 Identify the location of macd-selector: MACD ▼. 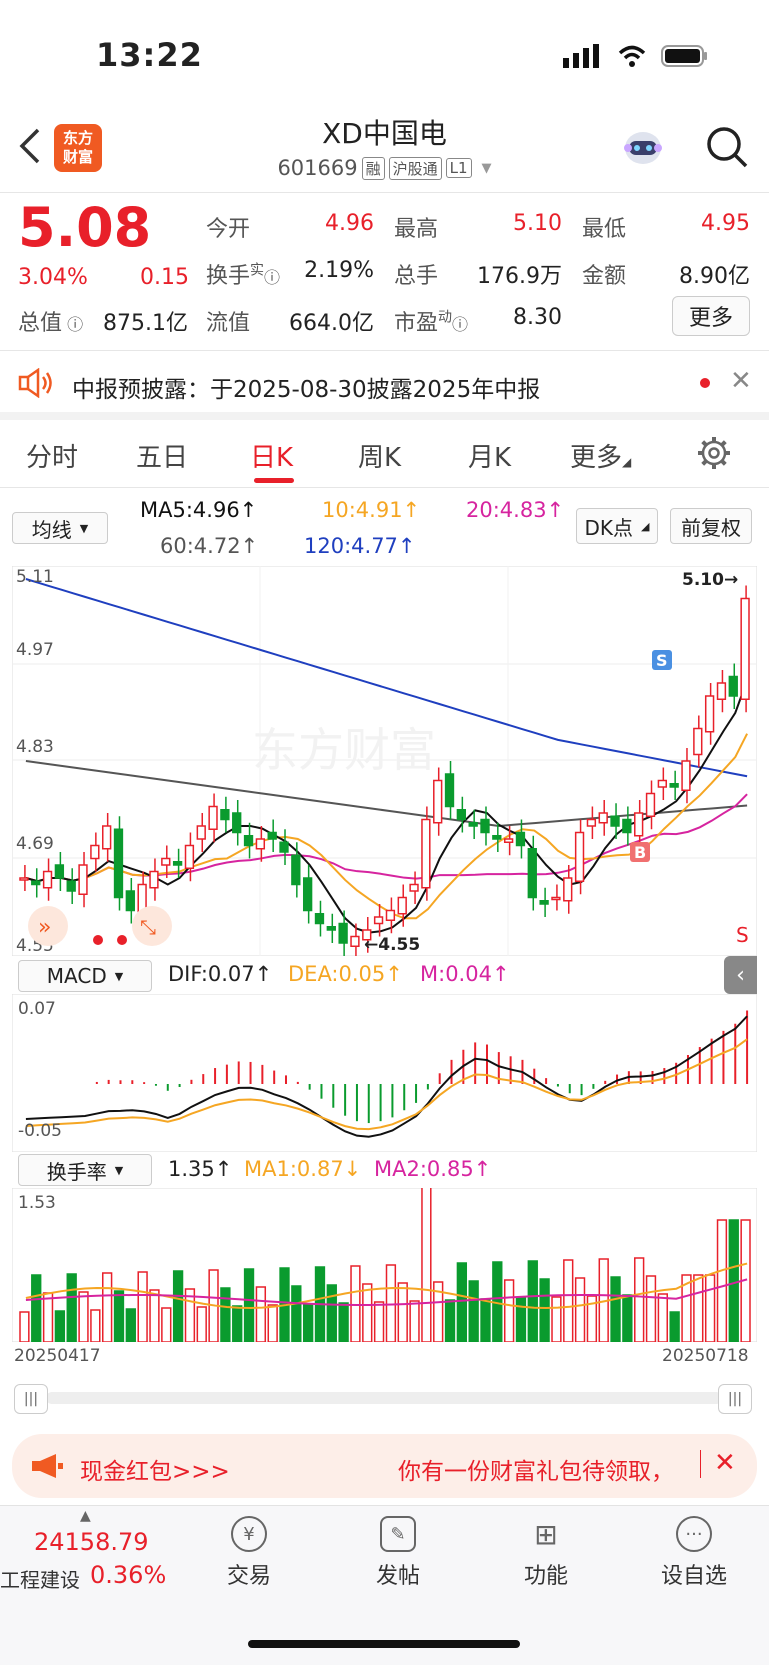
(85, 976).